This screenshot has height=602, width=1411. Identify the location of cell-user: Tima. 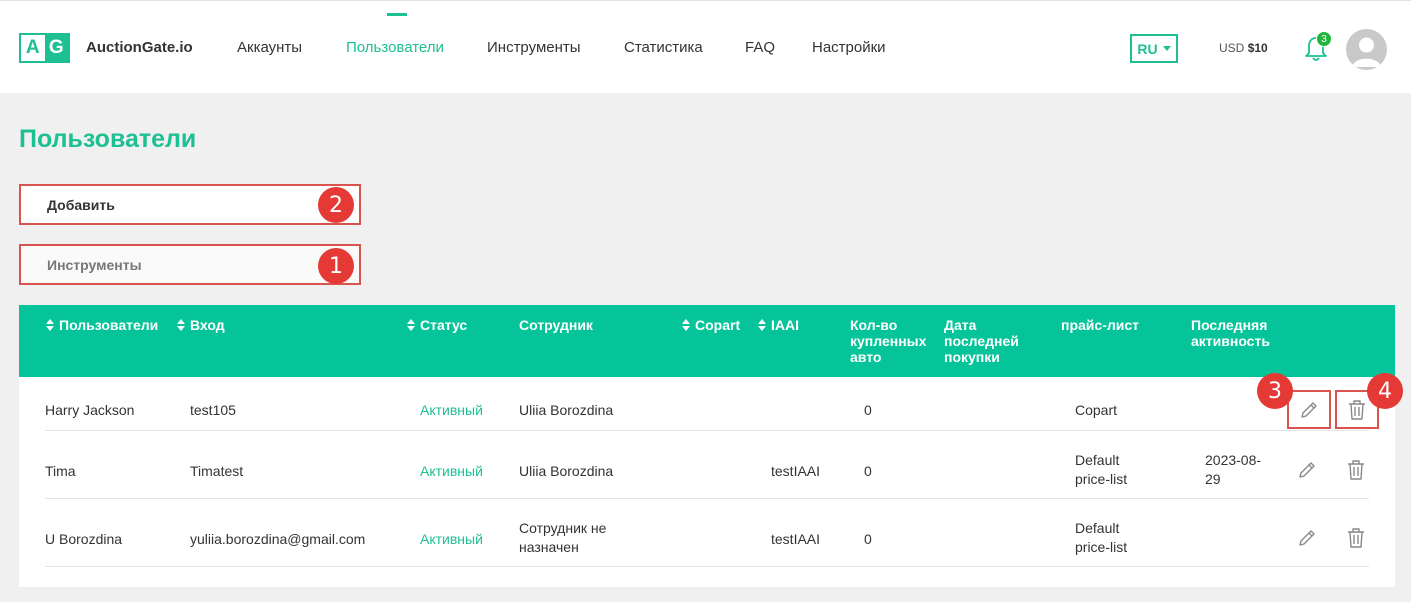
(60, 471).